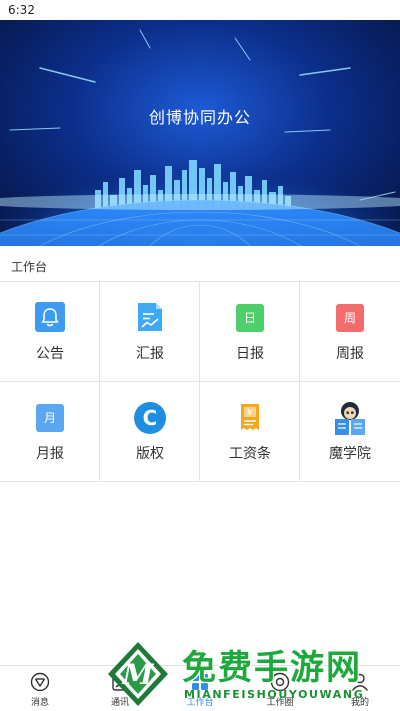  I want to click on grid-item-label: 月报, so click(50, 454).